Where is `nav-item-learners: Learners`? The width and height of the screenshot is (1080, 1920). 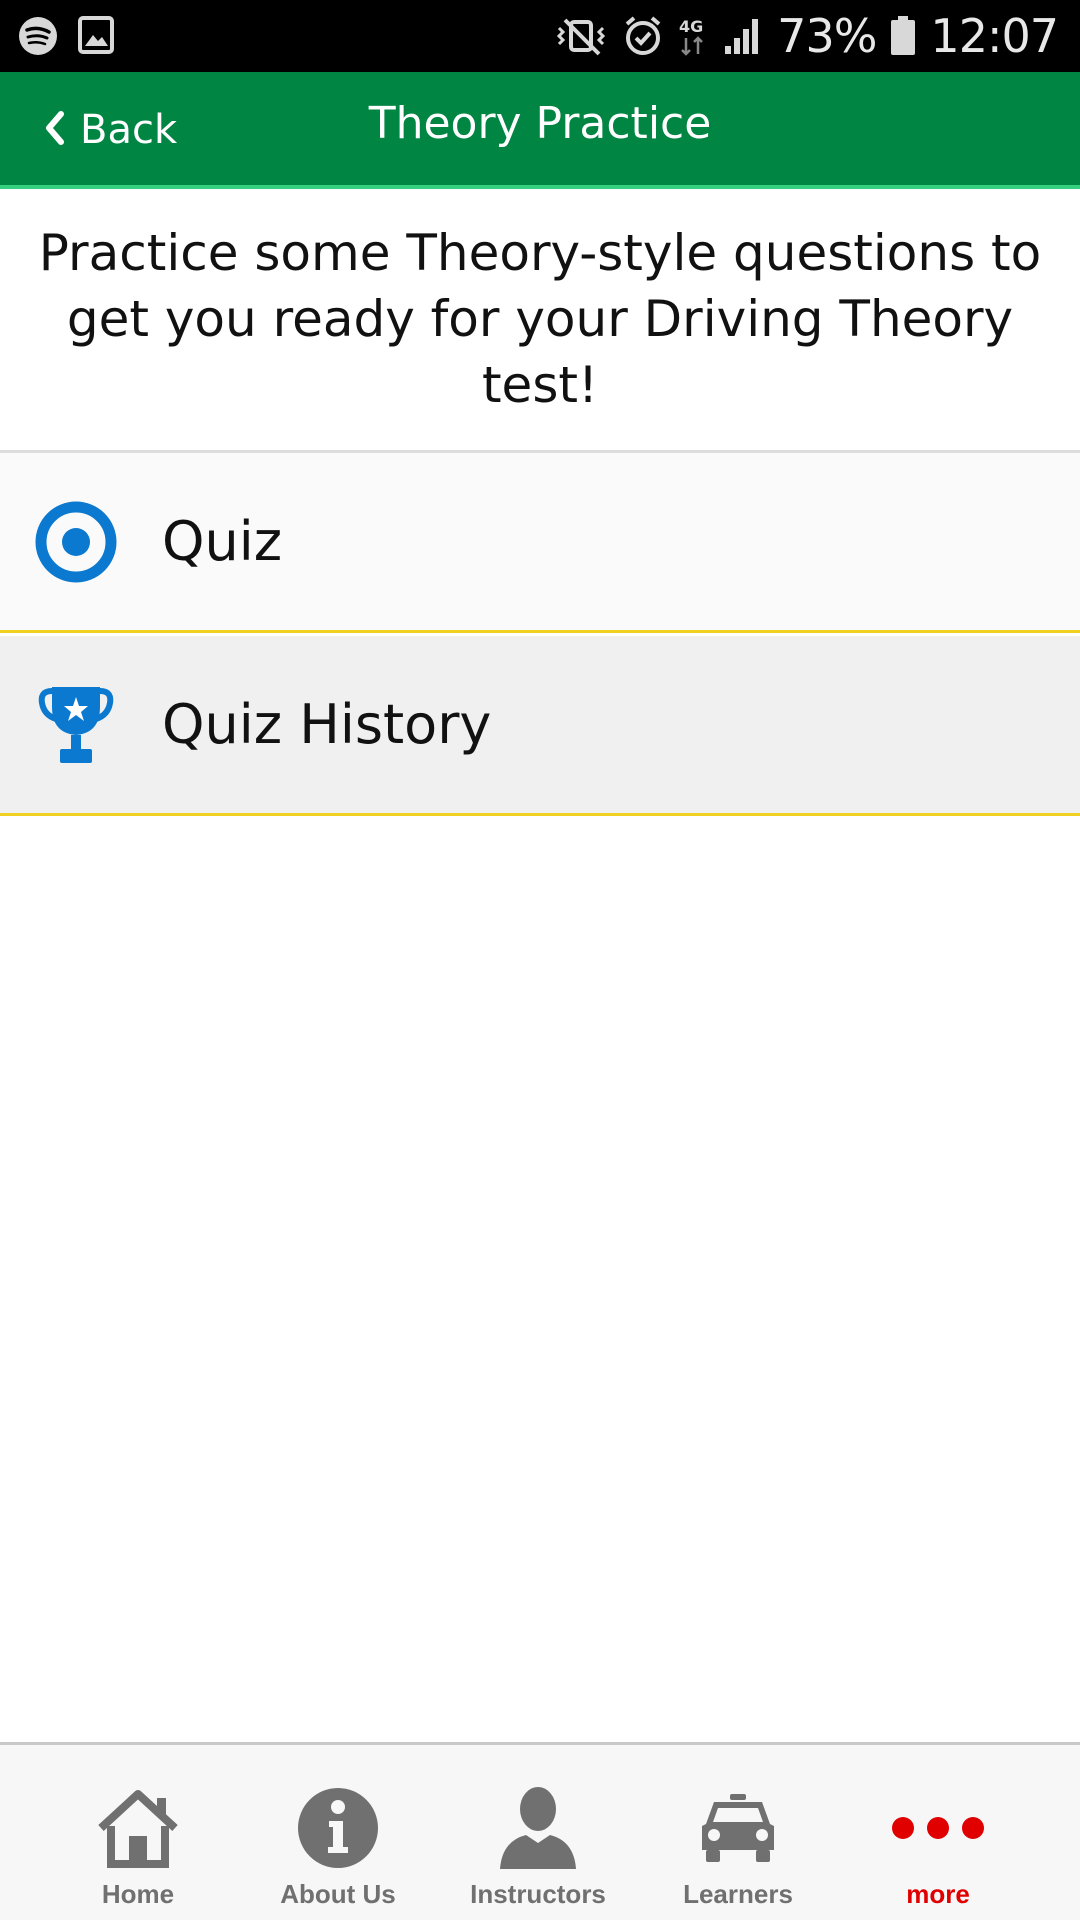
nav-item-learners: Learners is located at coordinates (738, 1832).